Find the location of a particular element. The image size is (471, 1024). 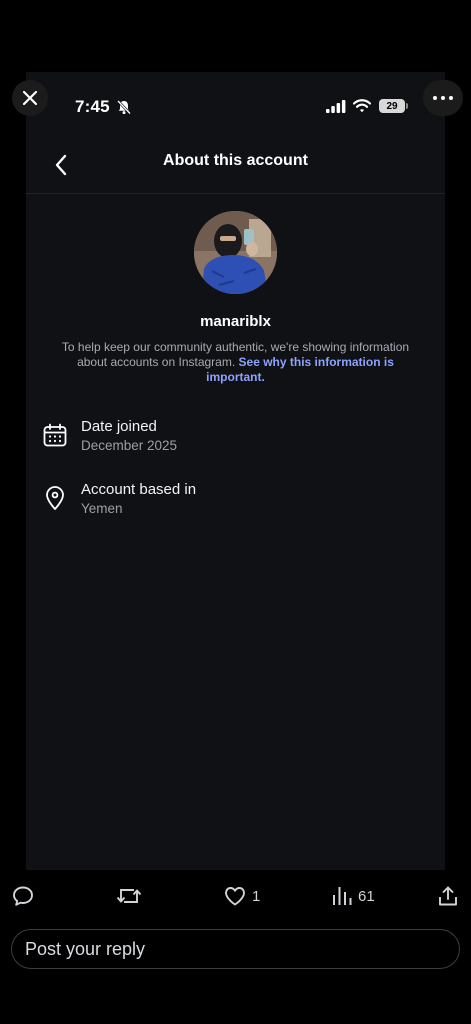

detail-row-date-joined: Date joined December 2025 is located at coordinates (235, 440).